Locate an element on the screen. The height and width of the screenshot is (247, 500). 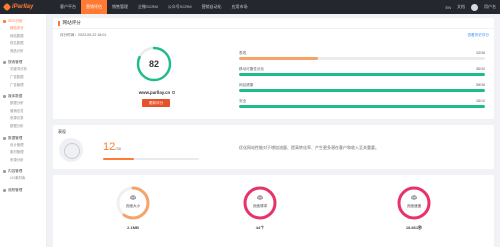
sidebar-group-seo: SEO分析 is located at coordinates (23, 21).